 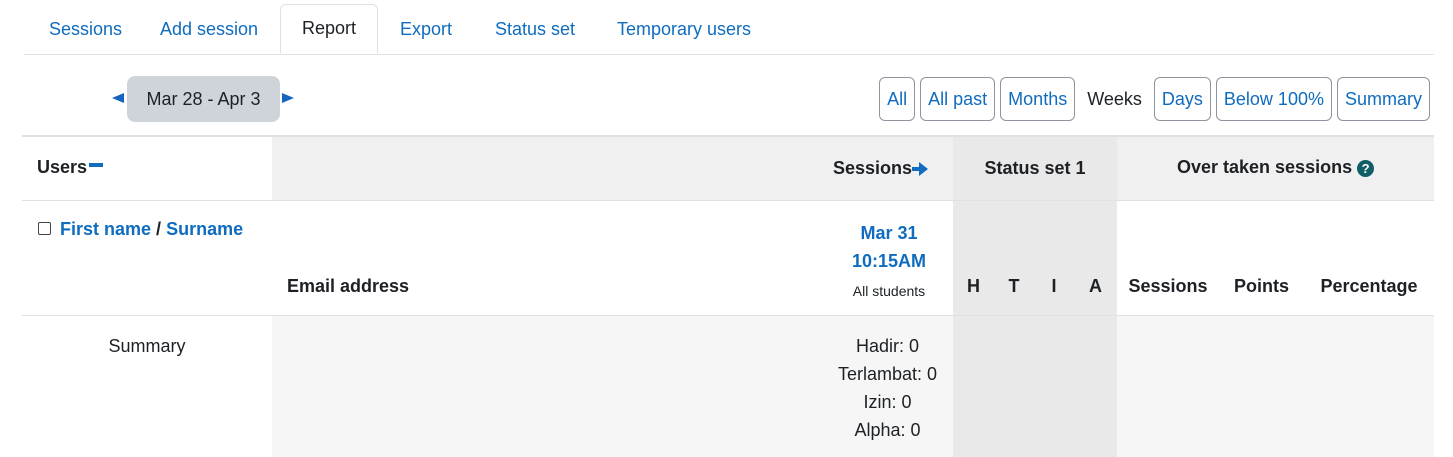 What do you see at coordinates (203, 99) in the screenshot?
I see `date-range-button: Mar 28 - Apr 3` at bounding box center [203, 99].